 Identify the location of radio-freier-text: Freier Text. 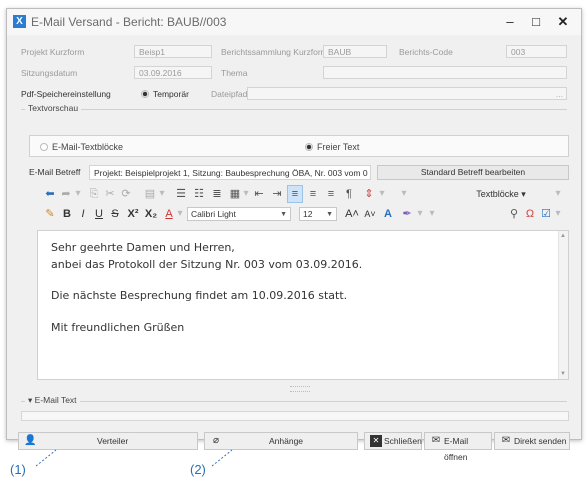
(332, 147).